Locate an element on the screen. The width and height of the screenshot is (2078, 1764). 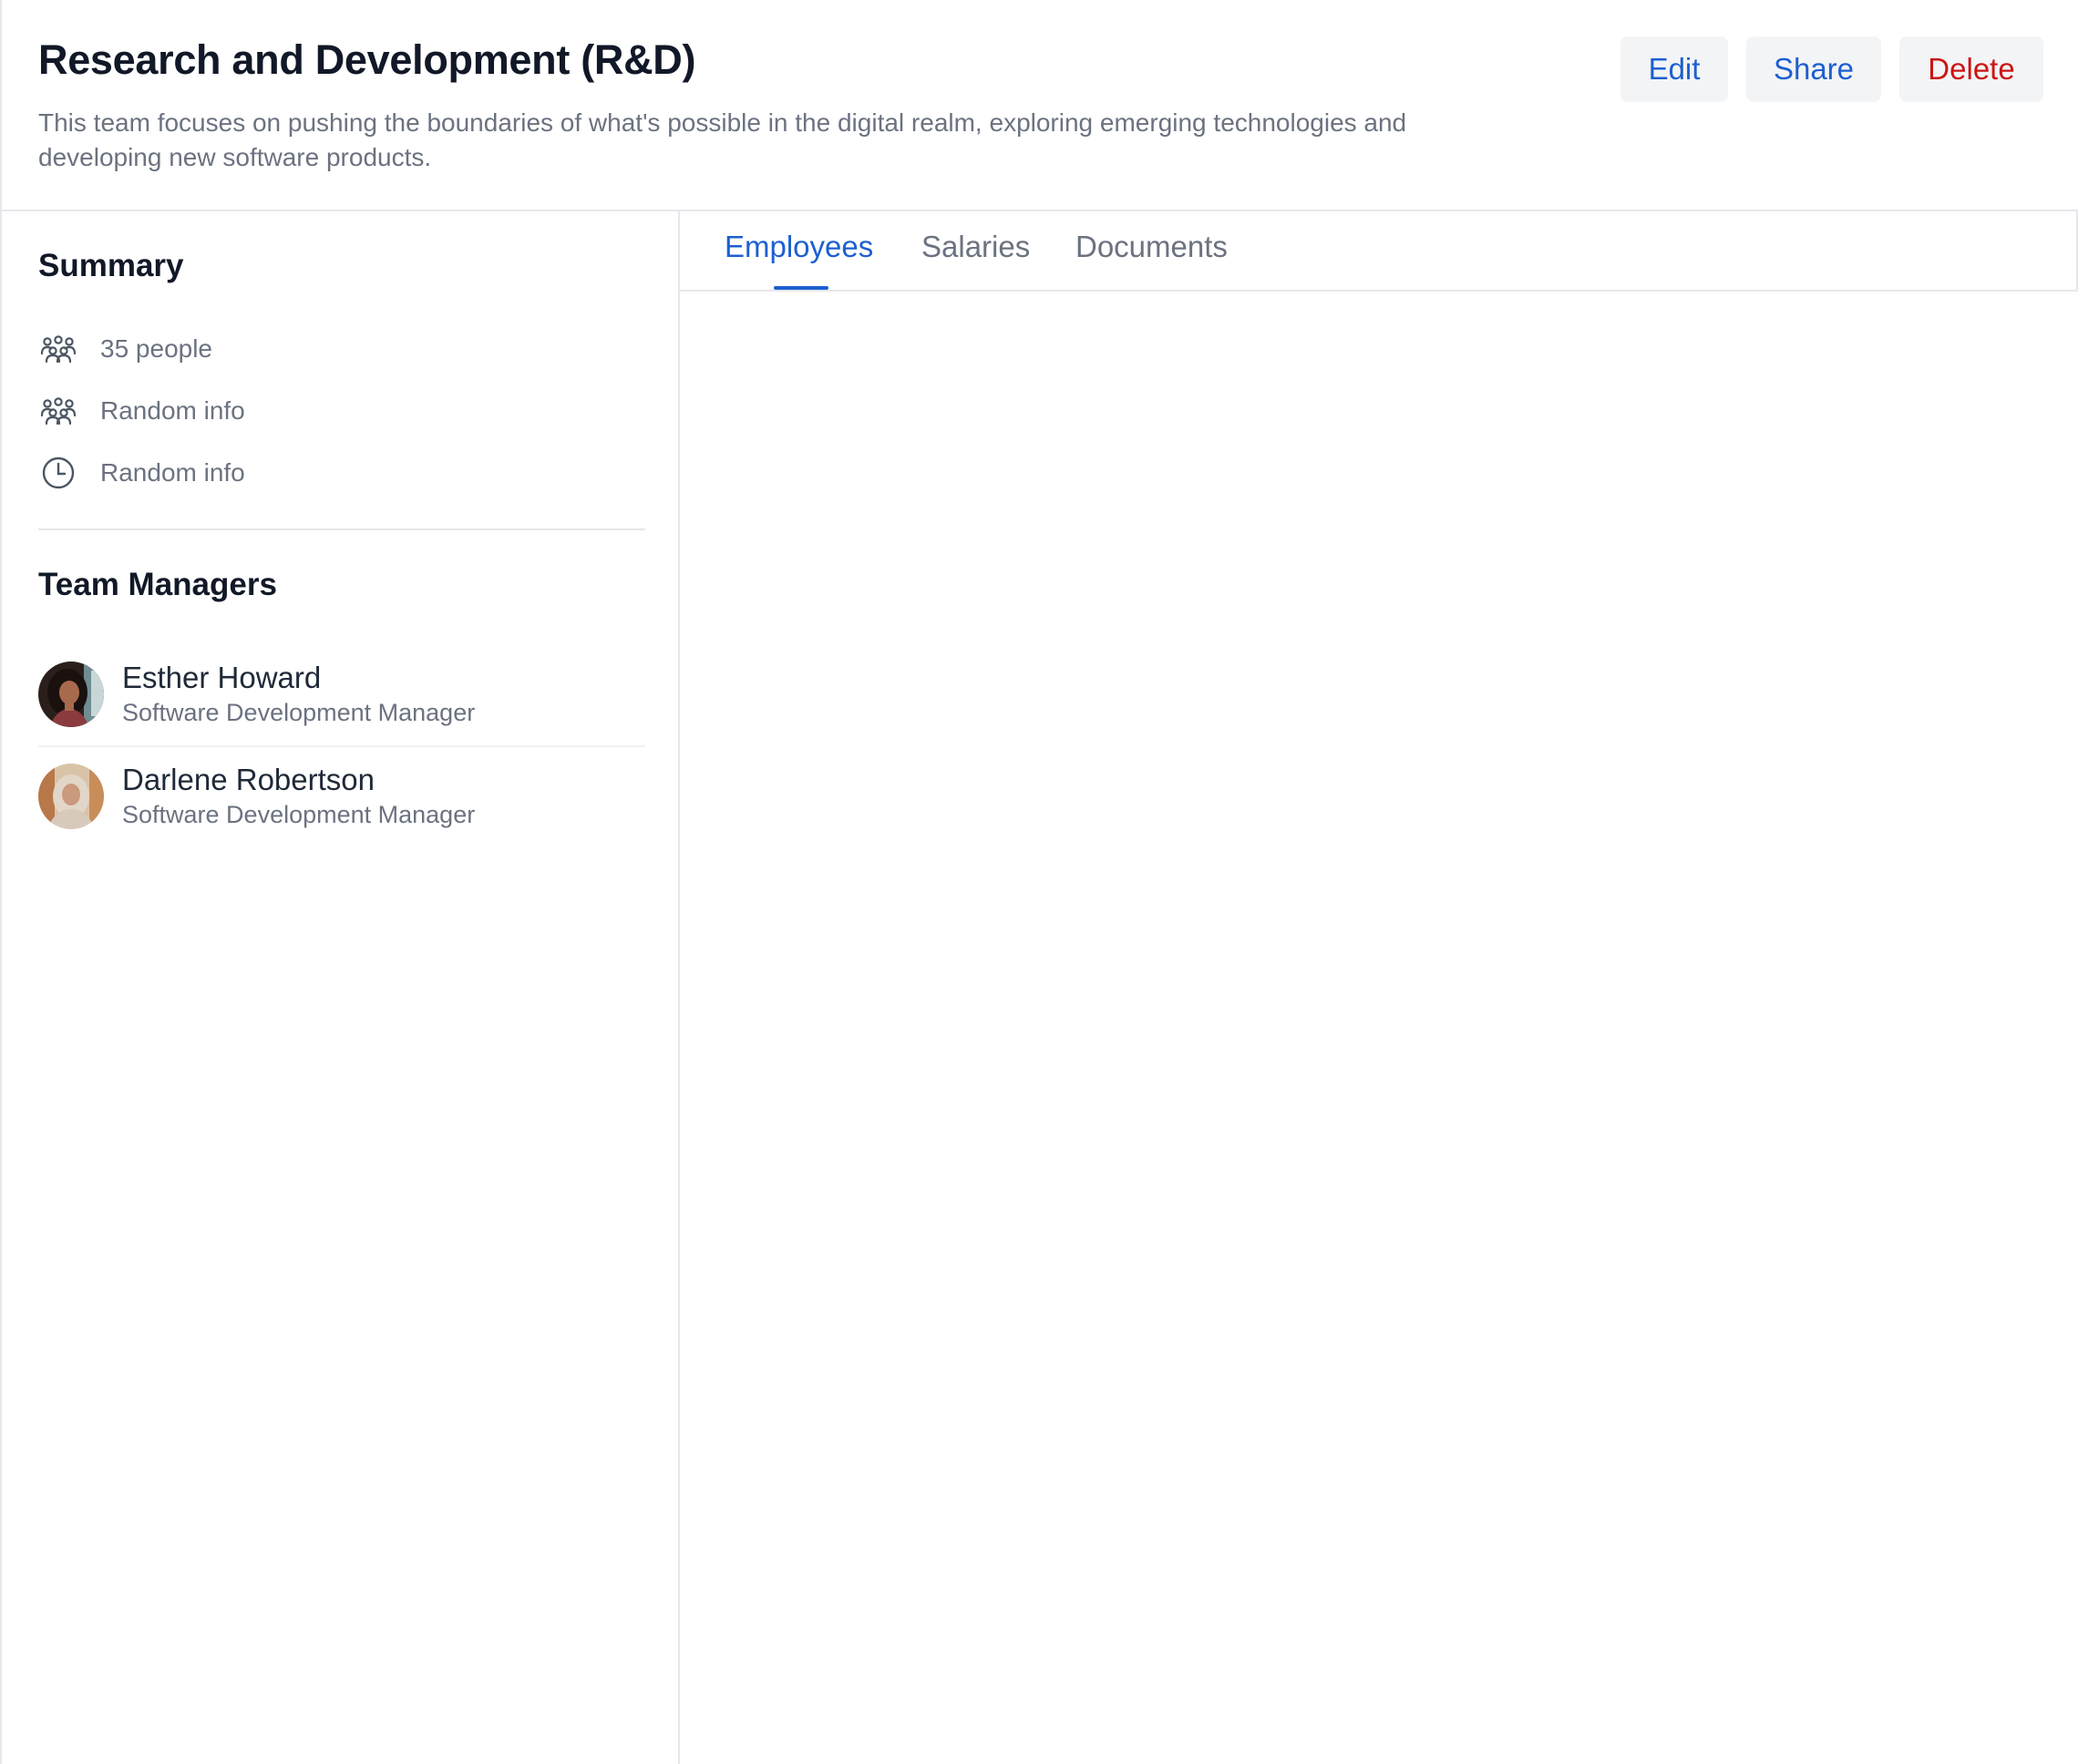
list-divider is located at coordinates (341, 746).